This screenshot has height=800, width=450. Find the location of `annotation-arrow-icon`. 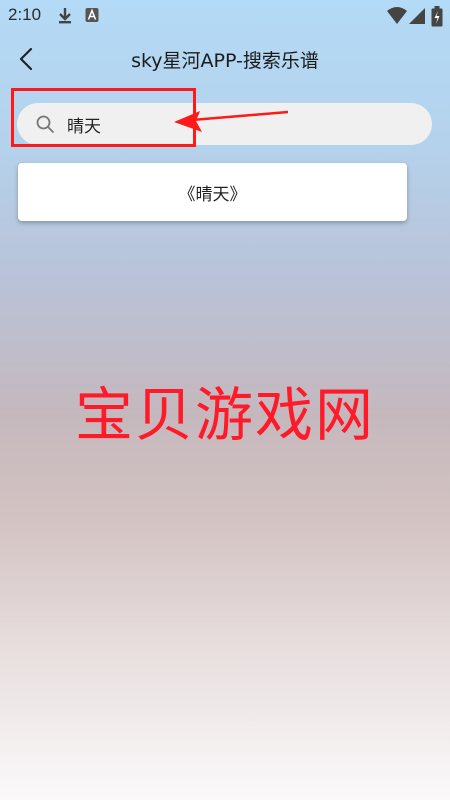

annotation-arrow-icon is located at coordinates (231, 121).